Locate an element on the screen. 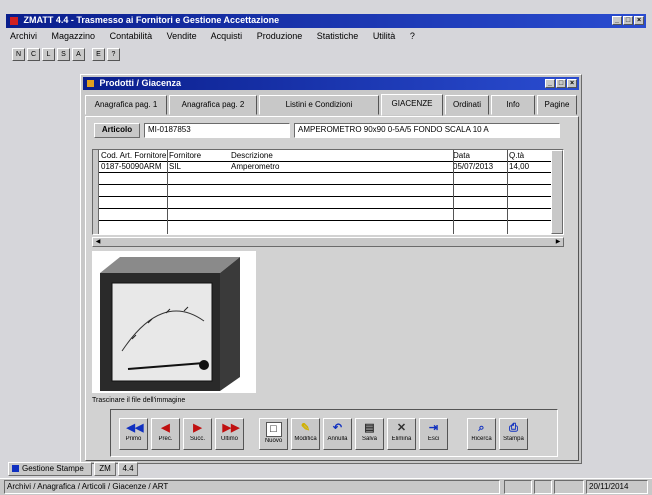 Image resolution: width=652 pixels, height=495 pixels. print-button: ⎙ Stampa is located at coordinates (513, 434).